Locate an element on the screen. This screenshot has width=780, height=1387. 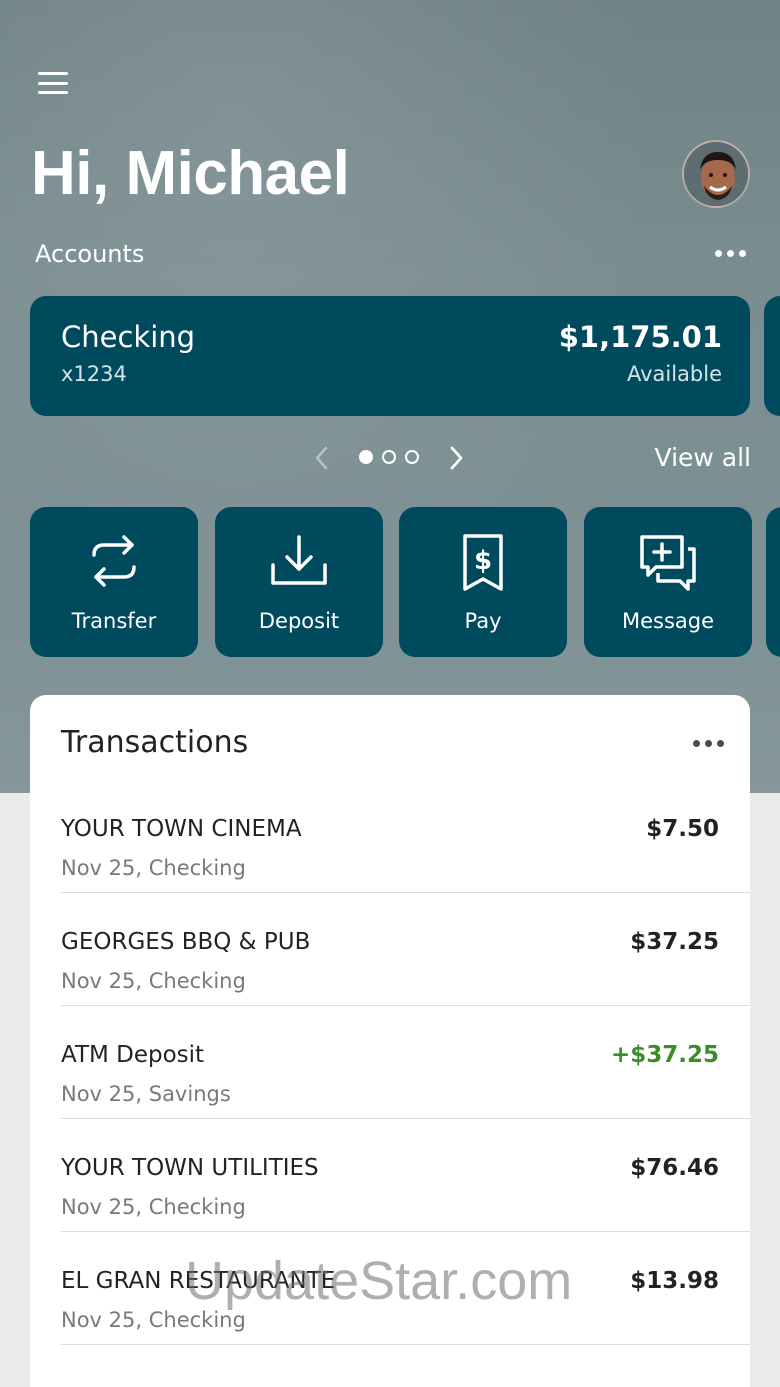
transaction-amount: $37.25 is located at coordinates (674, 942).